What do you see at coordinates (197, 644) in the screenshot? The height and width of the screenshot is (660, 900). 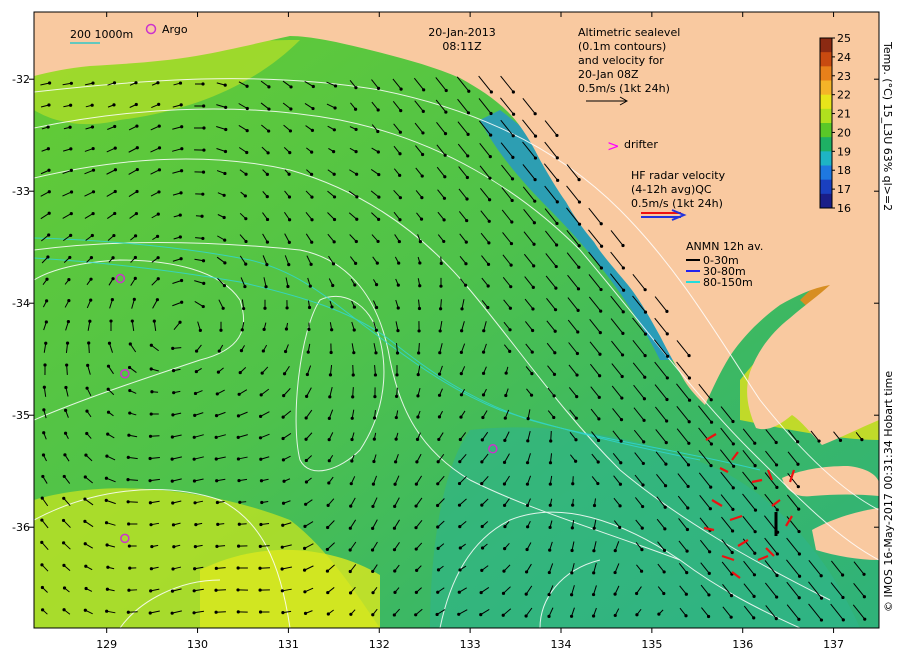 I see `x-tick-label: 130` at bounding box center [197, 644].